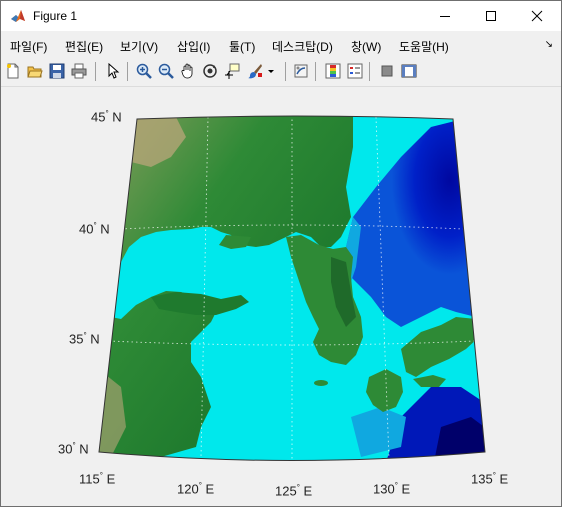  I want to click on menu-tools: 툴(T), so click(242, 46).